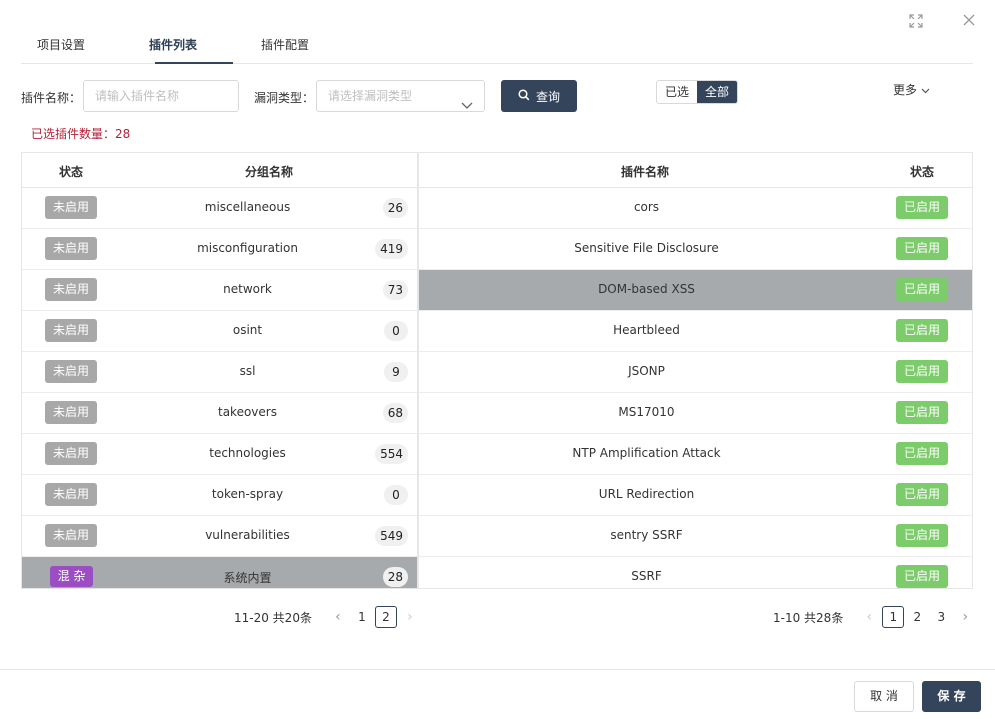 The height and width of the screenshot is (719, 995). I want to click on plugin-pagination: 1-10 共28条 ‹ 123 ›, so click(875, 617).